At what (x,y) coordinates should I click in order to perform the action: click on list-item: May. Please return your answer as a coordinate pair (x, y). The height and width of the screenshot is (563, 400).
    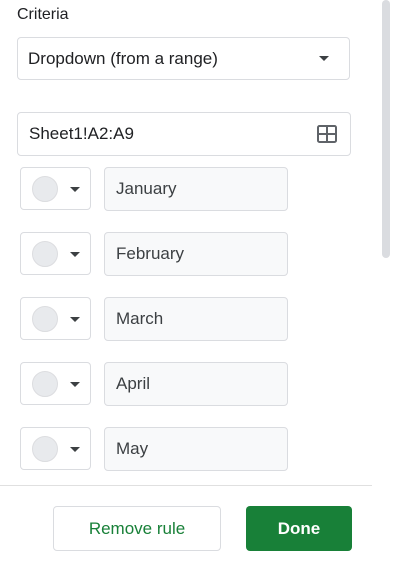
    Looking at the image, I should click on (155, 449).